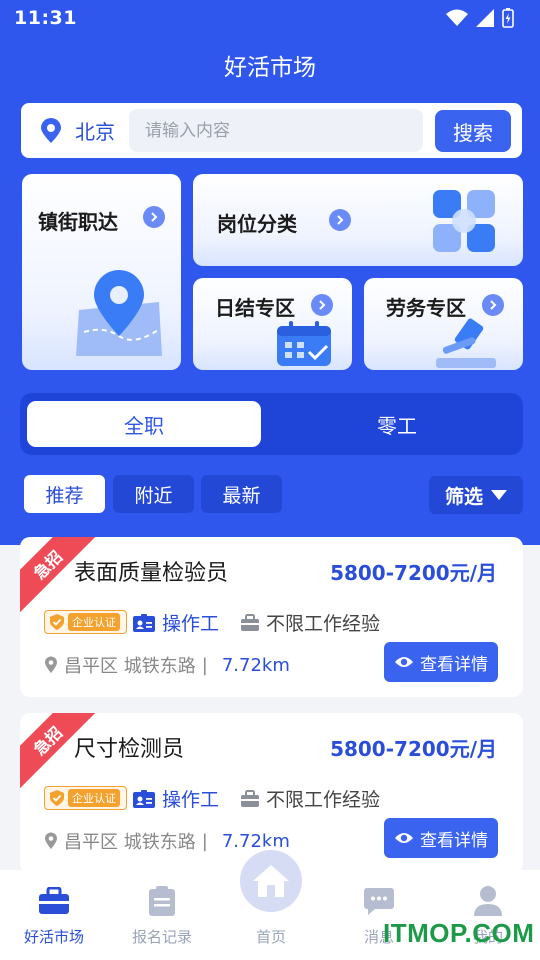  I want to click on status-time: 11:31, so click(45, 18).